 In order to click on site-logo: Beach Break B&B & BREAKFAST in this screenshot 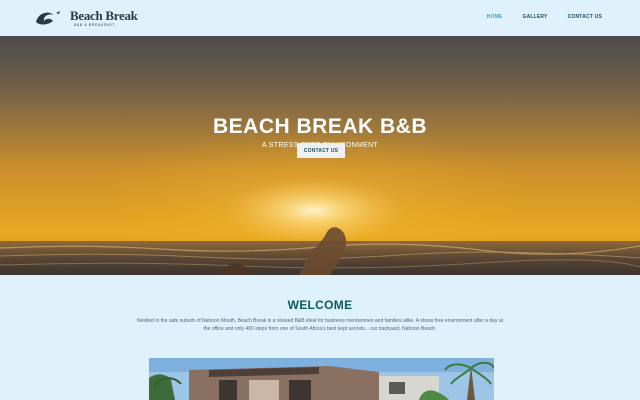, I will do `click(86, 18)`.